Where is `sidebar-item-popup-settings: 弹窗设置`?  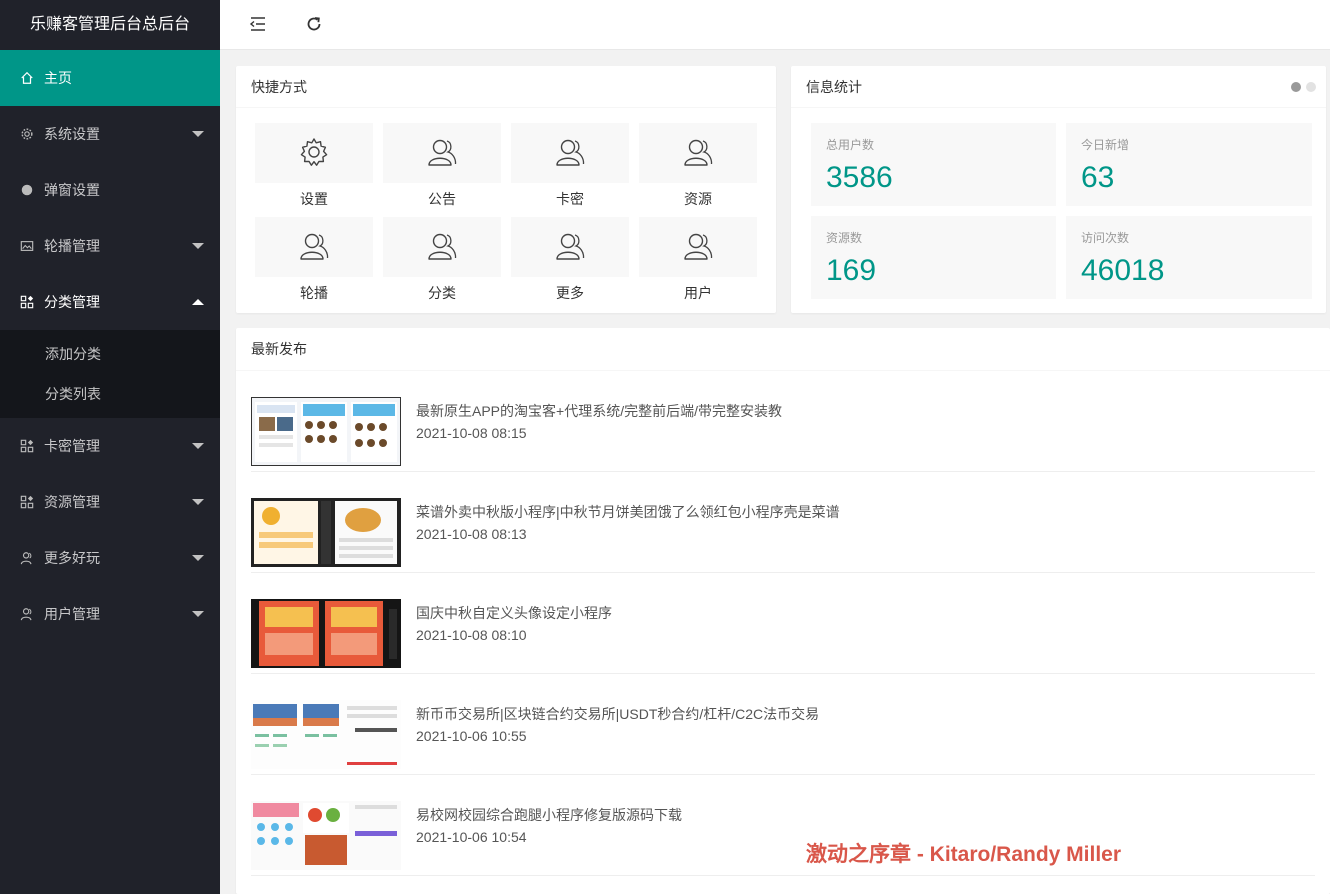
sidebar-item-popup-settings: 弹窗设置 is located at coordinates (110, 190).